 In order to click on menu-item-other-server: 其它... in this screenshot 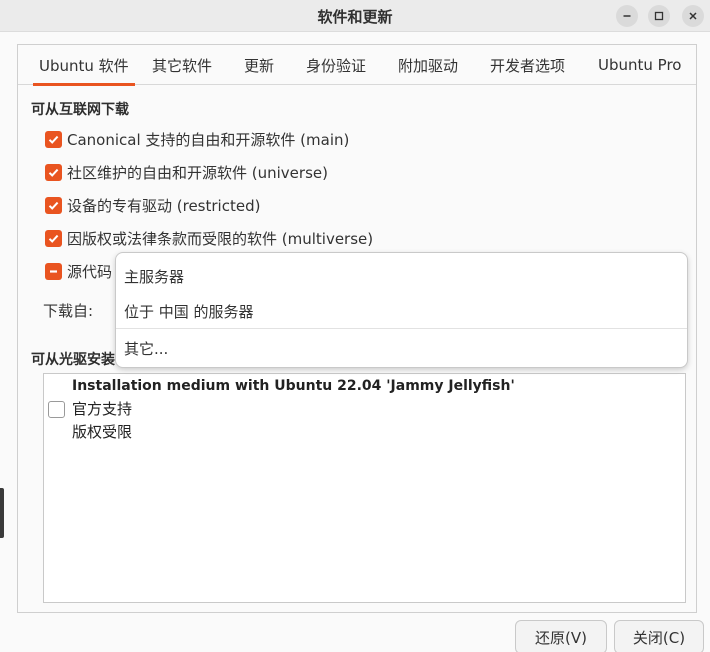, I will do `click(146, 348)`.